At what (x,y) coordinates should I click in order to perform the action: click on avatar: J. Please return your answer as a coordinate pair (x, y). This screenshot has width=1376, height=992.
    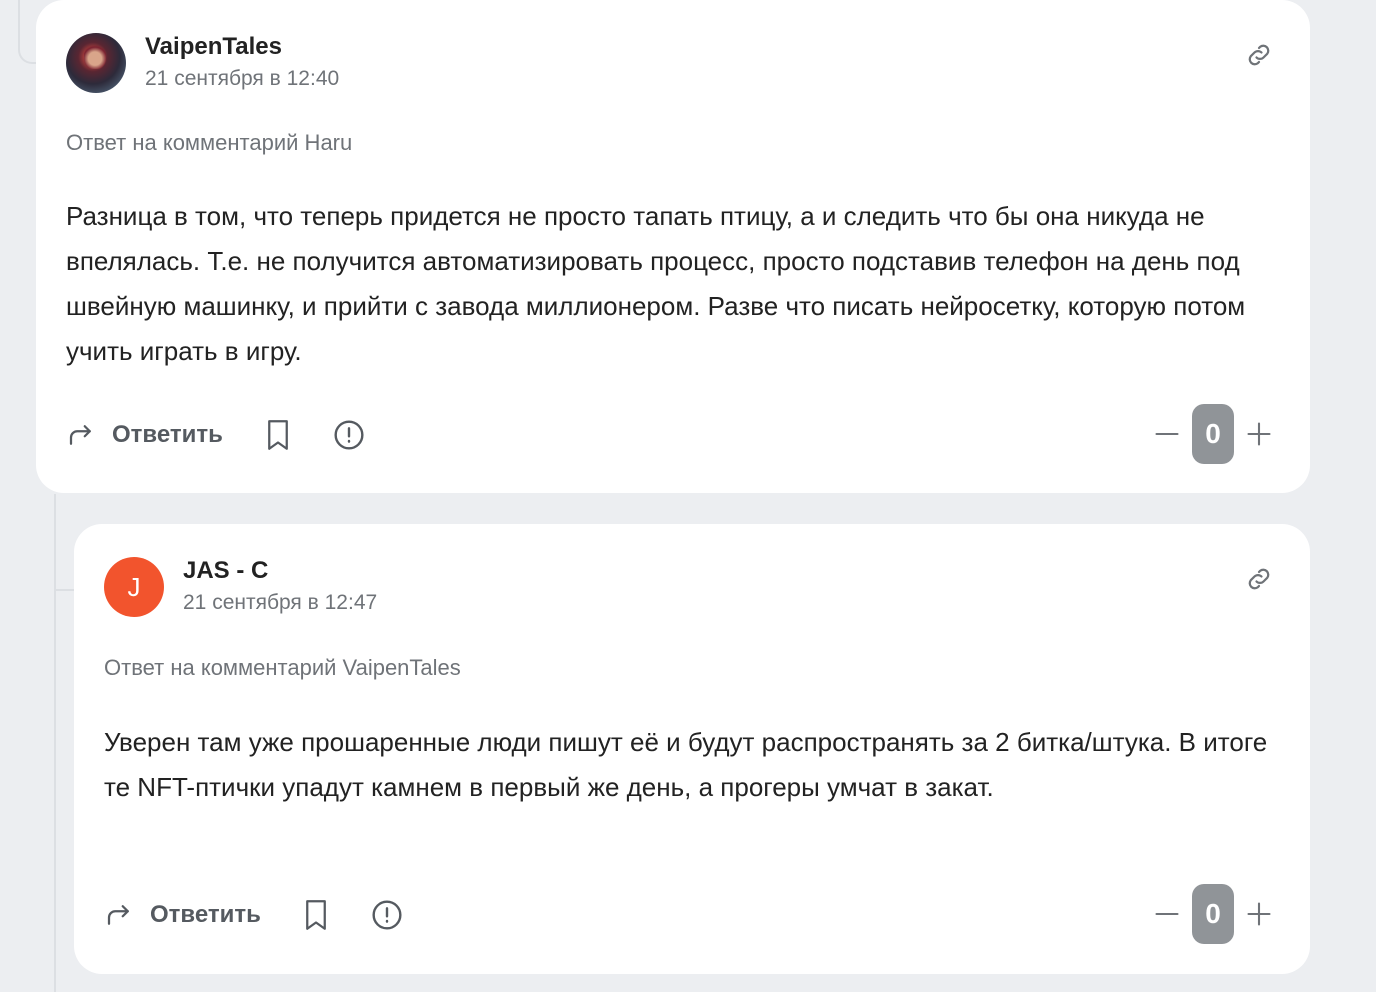
    Looking at the image, I should click on (134, 587).